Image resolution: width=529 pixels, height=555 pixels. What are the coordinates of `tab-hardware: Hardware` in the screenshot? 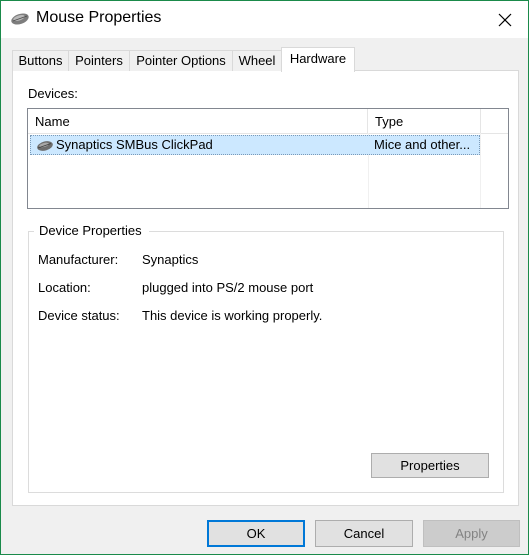 It's located at (318, 59).